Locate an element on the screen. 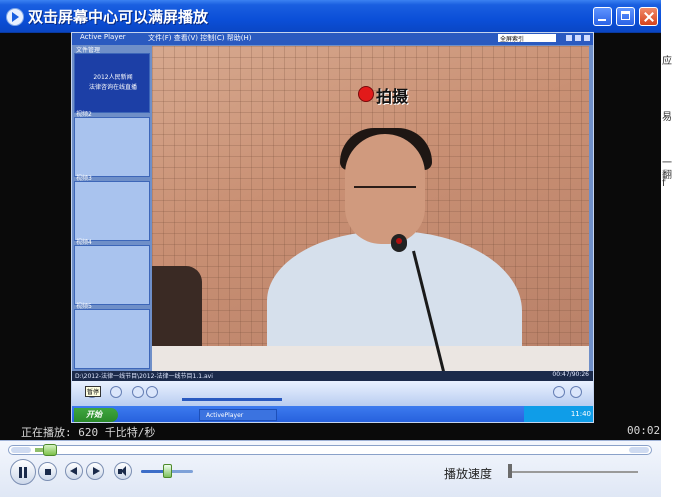  inner-task-item: ActivePlayer is located at coordinates (238, 415).